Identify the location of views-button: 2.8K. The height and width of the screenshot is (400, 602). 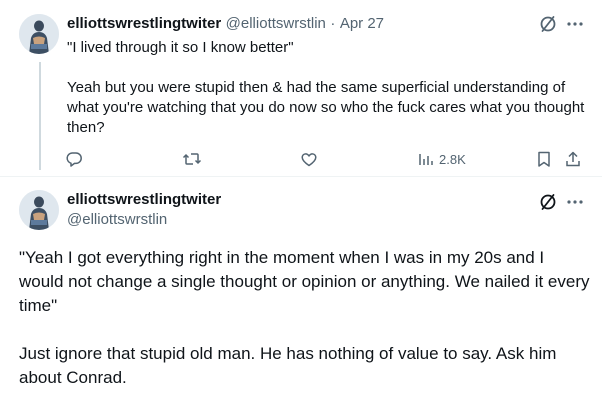
(441, 159).